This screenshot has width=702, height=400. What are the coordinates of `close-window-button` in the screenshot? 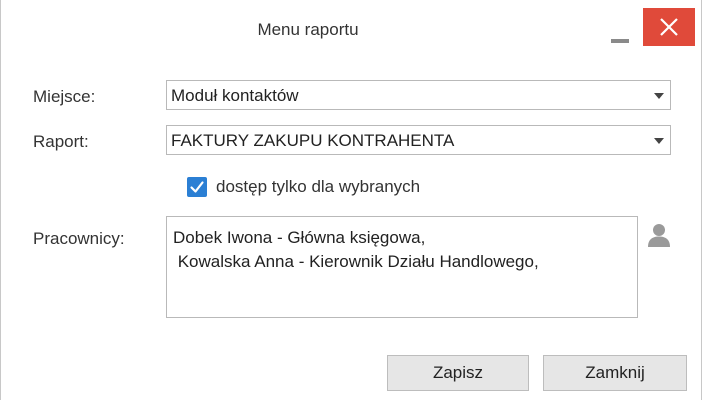 It's located at (669, 27).